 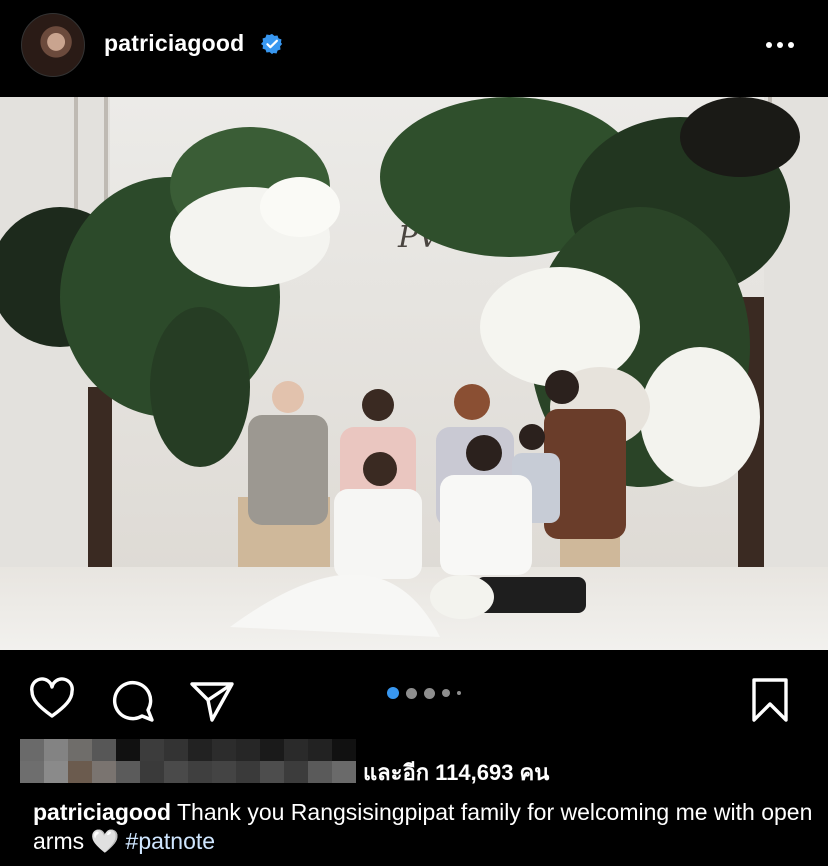 I want to click on likes-count: และอีก 114,693 คน, so click(x=456, y=772).